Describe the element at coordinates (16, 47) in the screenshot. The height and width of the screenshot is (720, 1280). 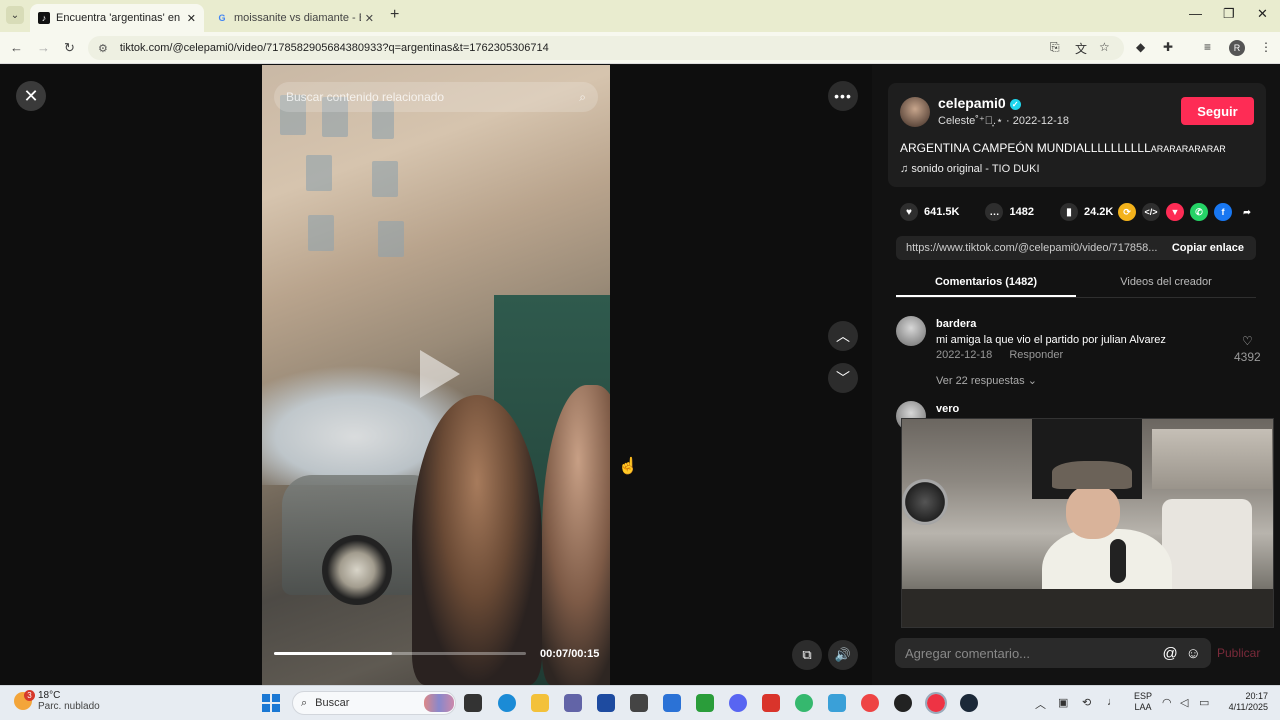
I see `back-icon: ←` at that location.